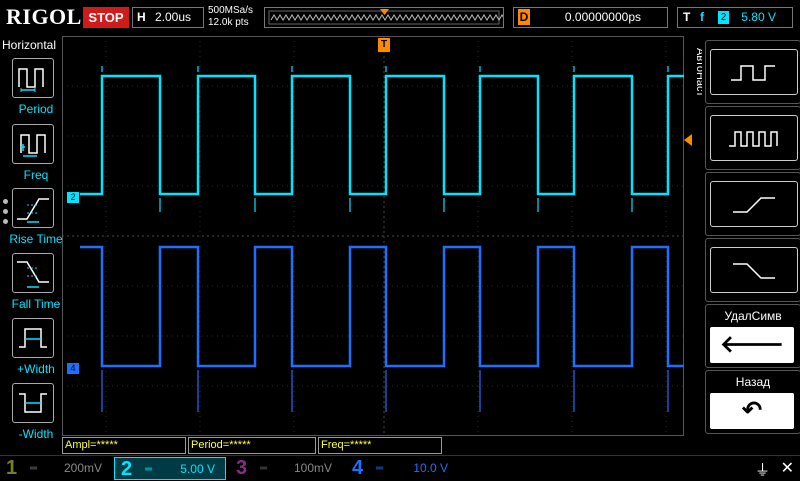  Describe the element at coordinates (380, 468) in the screenshot. I see `ch4-coupling-icon: ═` at that location.